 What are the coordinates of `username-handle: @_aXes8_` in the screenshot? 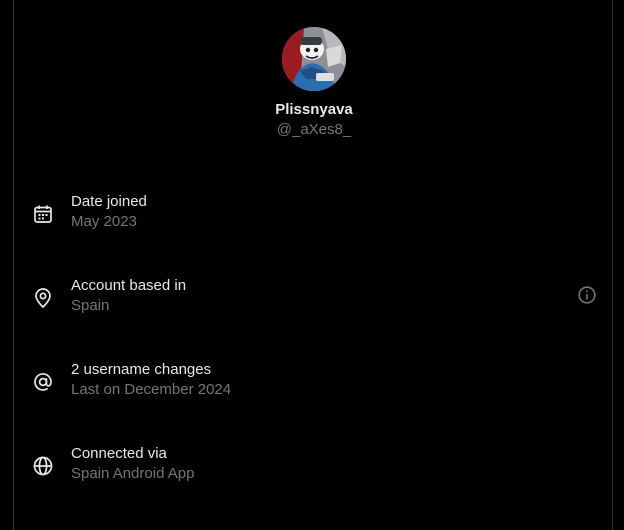 It's located at (314, 129).